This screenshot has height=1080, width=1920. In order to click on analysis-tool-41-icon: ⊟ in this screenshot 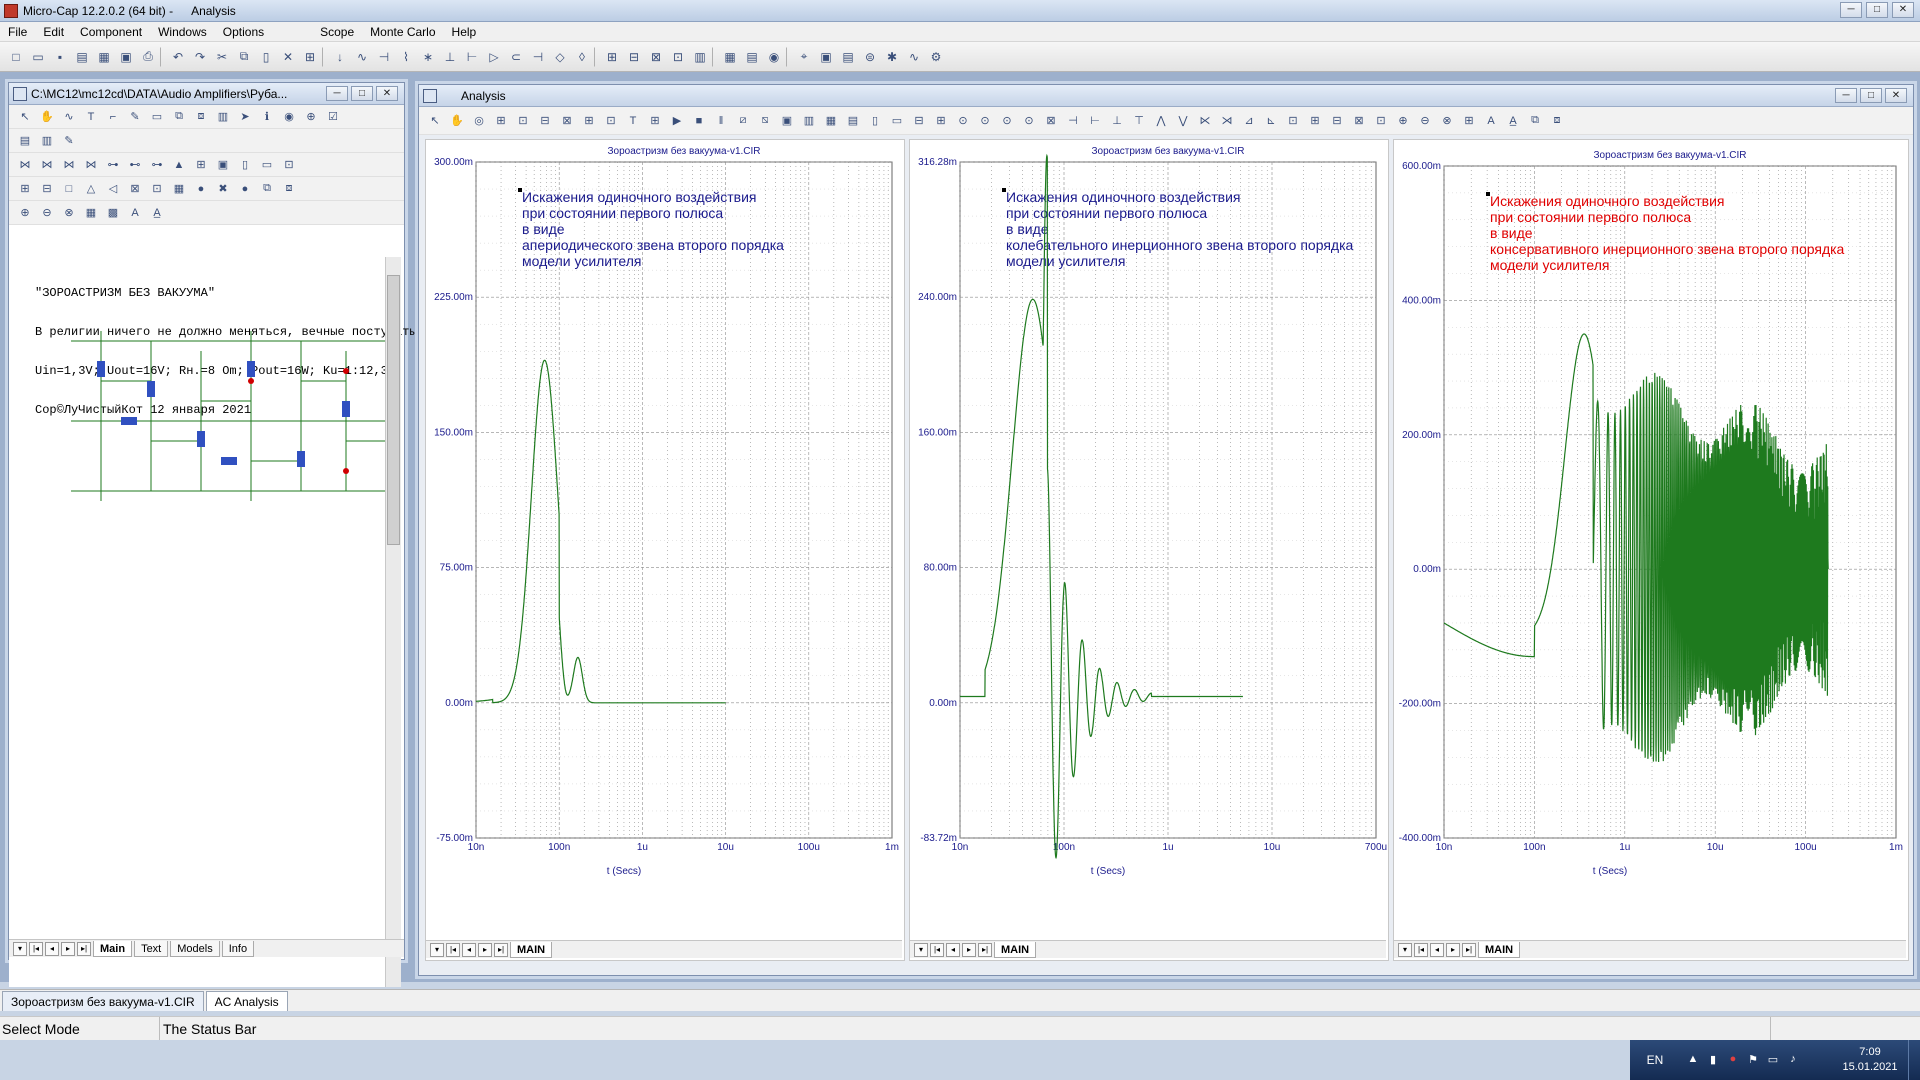, I will do `click(1337, 121)`.